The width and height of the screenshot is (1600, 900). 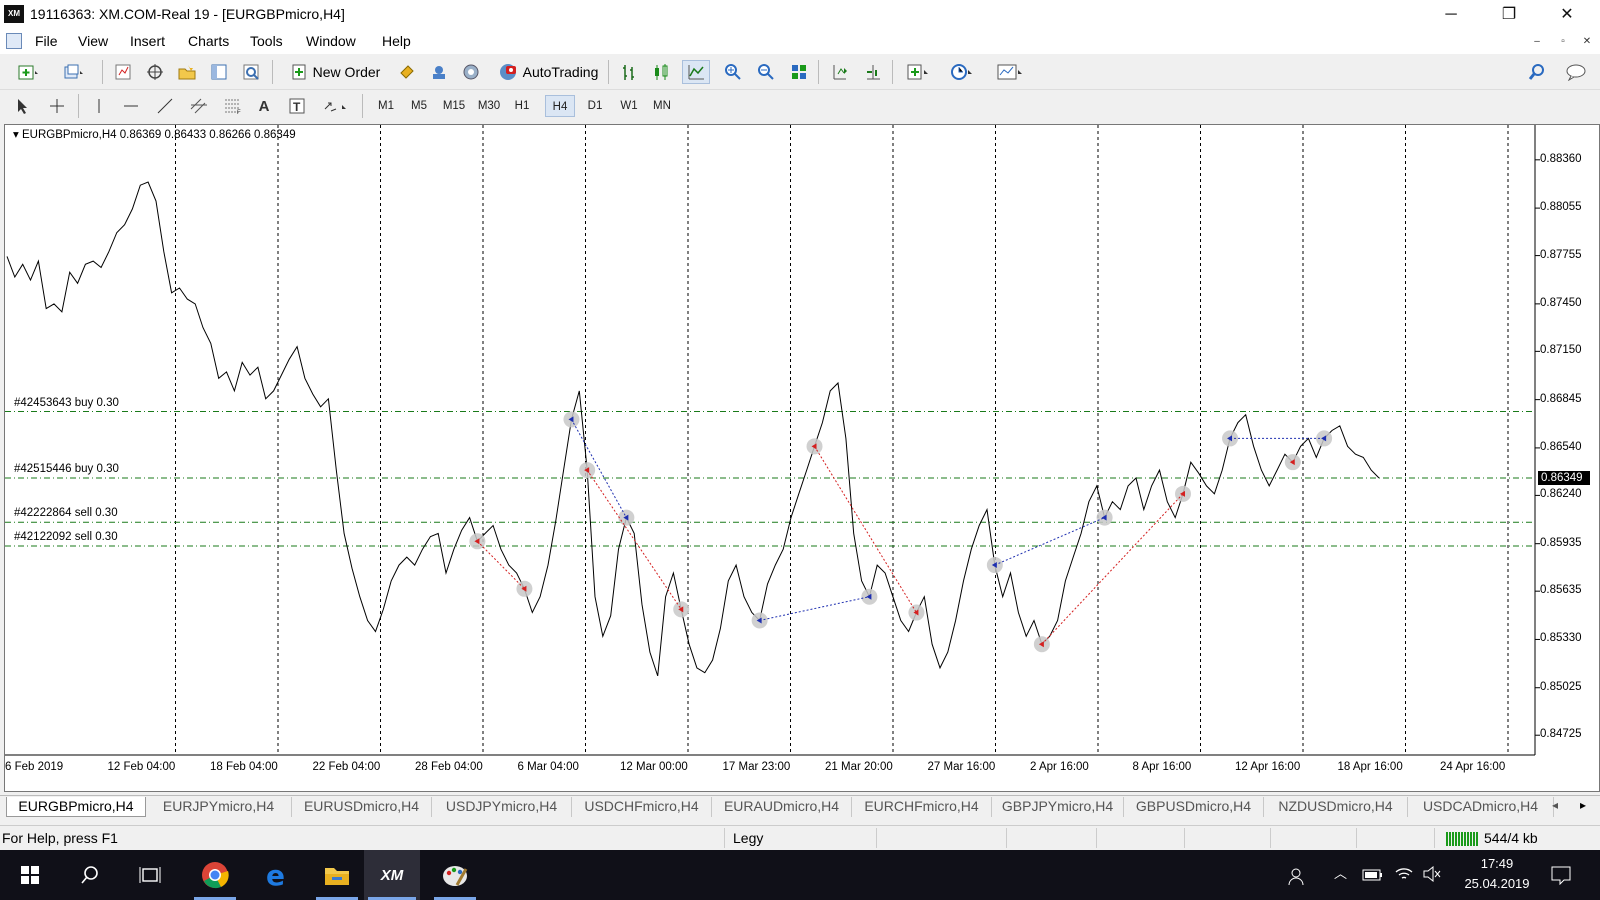 I want to click on cursor-icon, so click(x=23, y=106).